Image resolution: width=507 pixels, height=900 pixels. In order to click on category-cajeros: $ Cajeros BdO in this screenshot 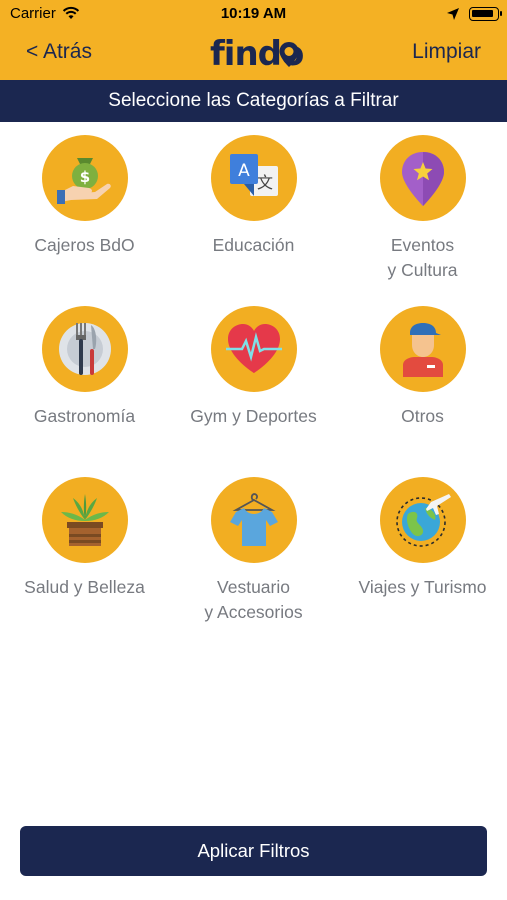, I will do `click(84, 196)`.